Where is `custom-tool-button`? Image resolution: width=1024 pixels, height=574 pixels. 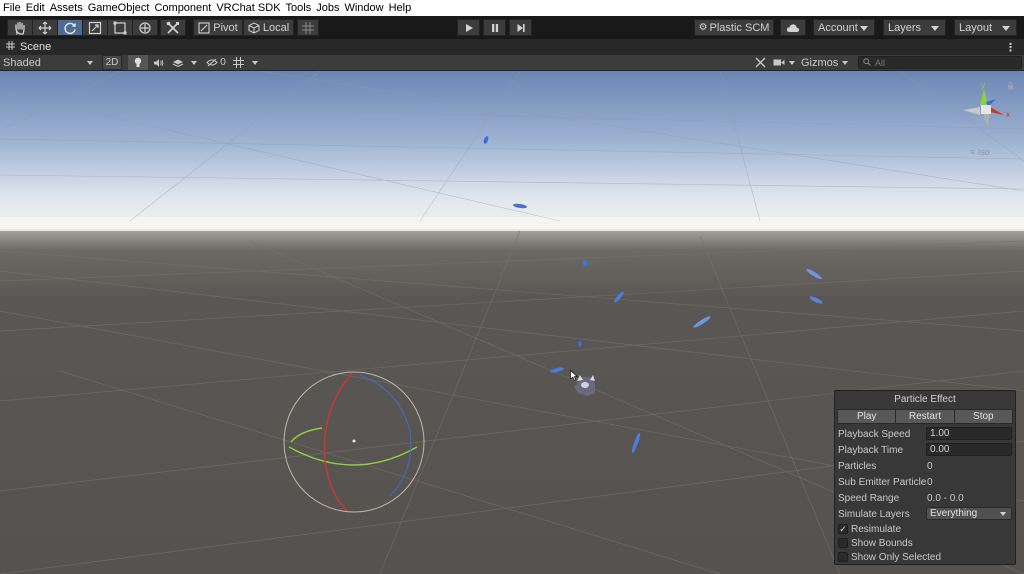 custom-tool-button is located at coordinates (173, 27).